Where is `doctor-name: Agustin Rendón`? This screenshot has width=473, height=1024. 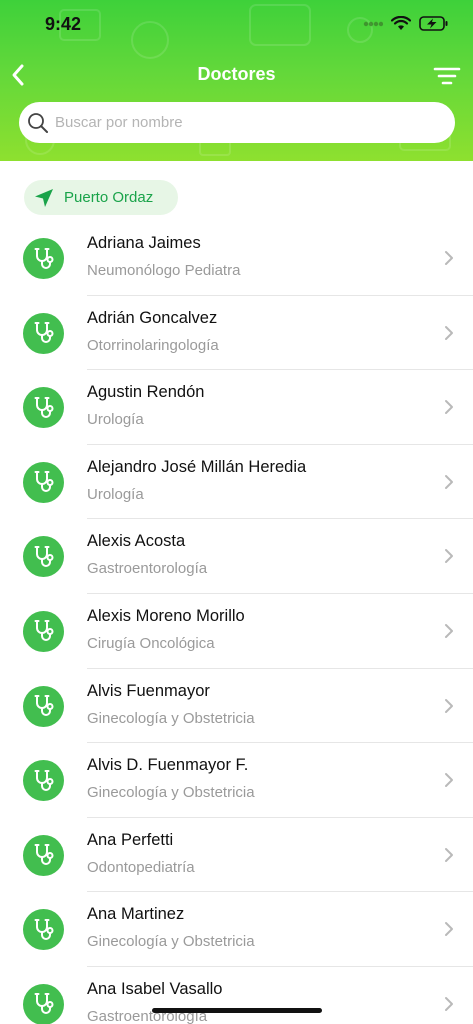
doctor-name: Agustin Rendón is located at coordinates (146, 392).